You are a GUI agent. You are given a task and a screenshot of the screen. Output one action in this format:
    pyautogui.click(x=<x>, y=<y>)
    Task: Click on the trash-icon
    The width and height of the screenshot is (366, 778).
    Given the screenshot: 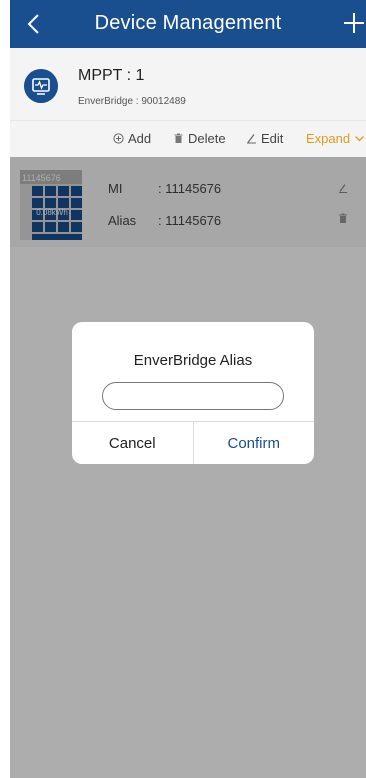 What is the action you would take?
    pyautogui.click(x=178, y=138)
    